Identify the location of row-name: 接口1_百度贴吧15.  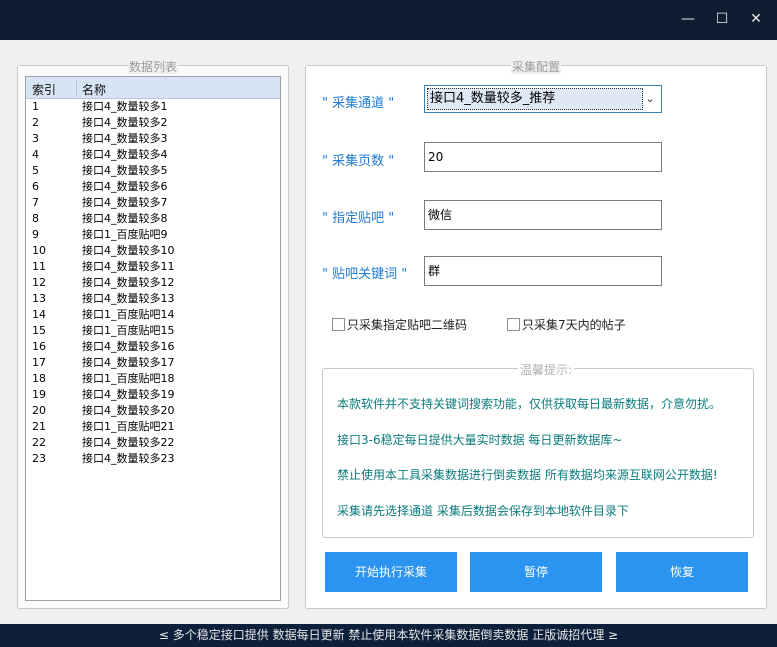
(128, 330).